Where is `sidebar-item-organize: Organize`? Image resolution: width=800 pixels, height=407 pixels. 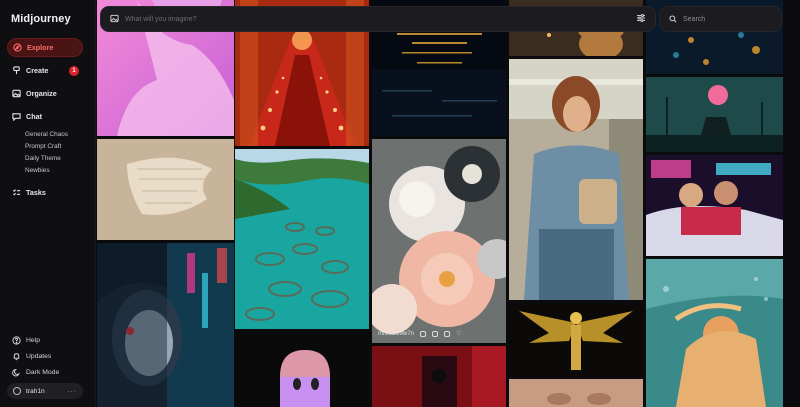 sidebar-item-organize: Organize is located at coordinates (45, 93).